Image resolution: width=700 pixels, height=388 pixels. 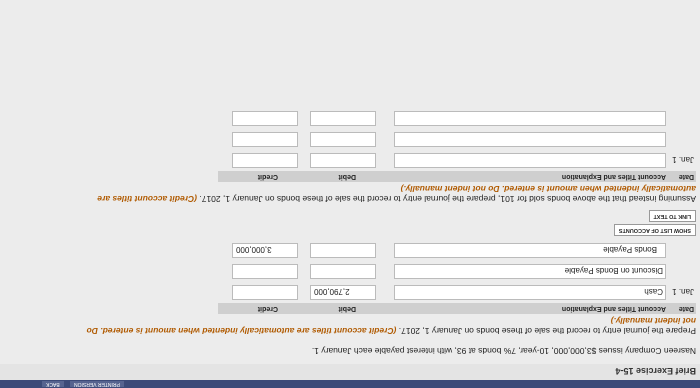 What do you see at coordinates (530, 250) in the screenshot?
I see `account-input: Bonds Payable` at bounding box center [530, 250].